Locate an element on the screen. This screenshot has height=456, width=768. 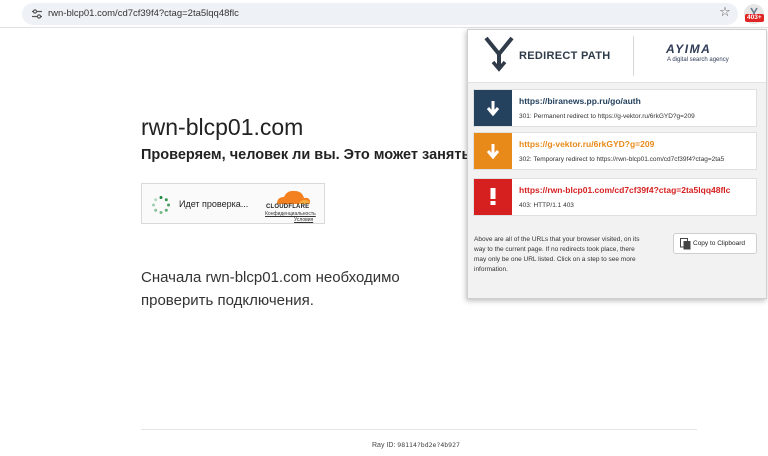
bookmark-star-icon: ☆ is located at coordinates (725, 13).